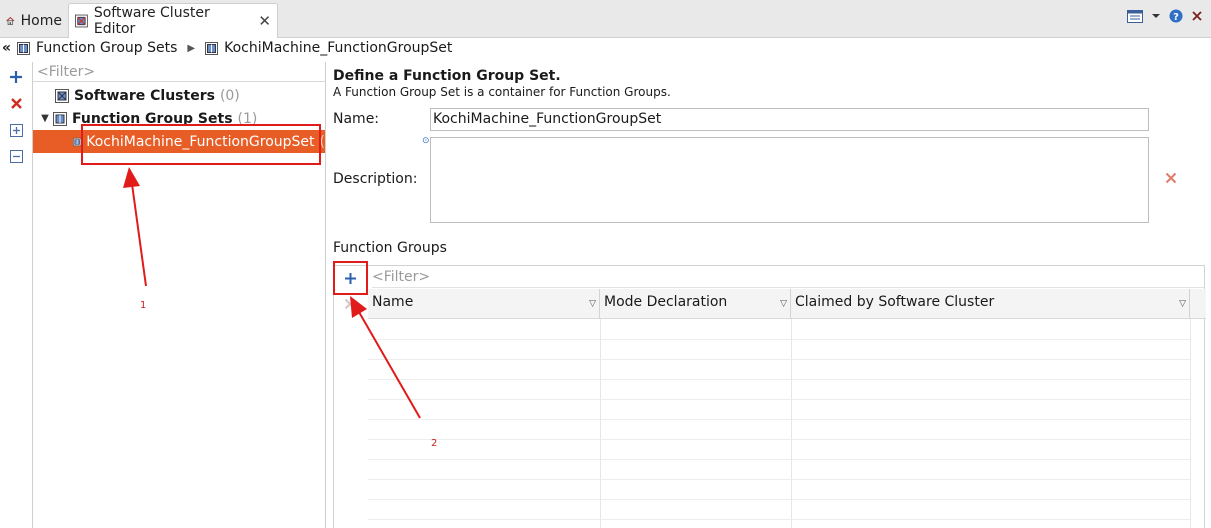 The image size is (1211, 528). What do you see at coordinates (390, 248) in the screenshot?
I see `function-groups-label: Function Groups` at bounding box center [390, 248].